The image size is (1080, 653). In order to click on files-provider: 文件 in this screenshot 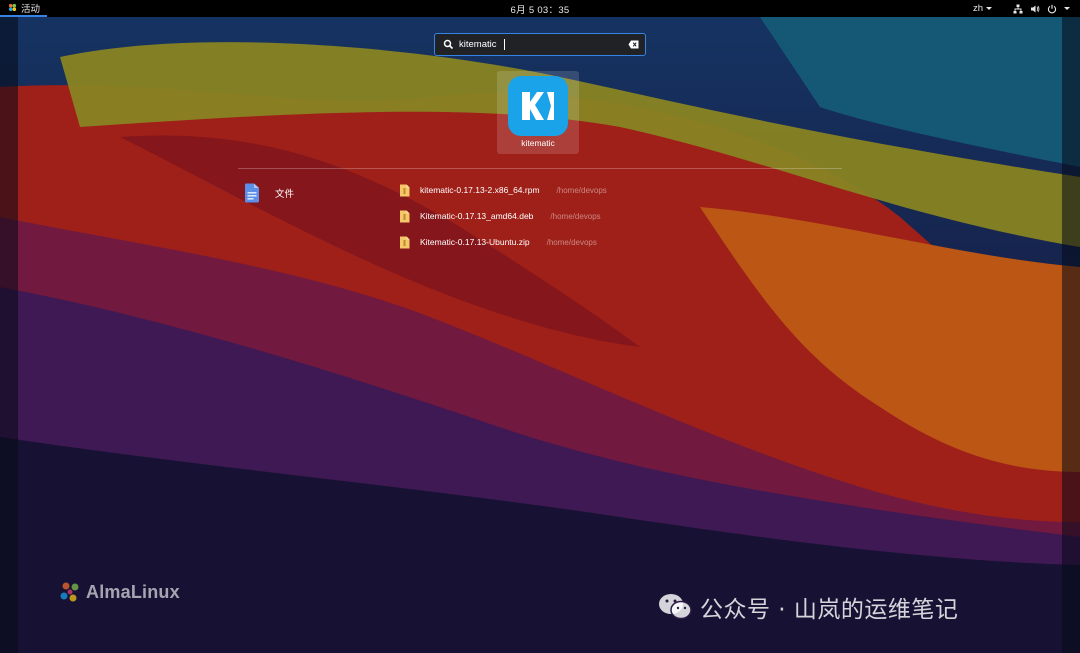, I will do `click(269, 193)`.